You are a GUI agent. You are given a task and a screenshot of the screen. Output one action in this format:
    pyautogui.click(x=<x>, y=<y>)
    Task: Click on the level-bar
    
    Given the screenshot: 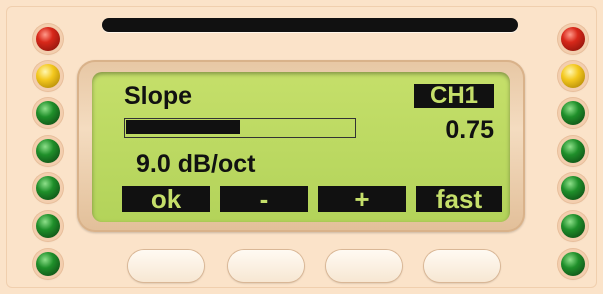 What is the action you would take?
    pyautogui.click(x=240, y=128)
    